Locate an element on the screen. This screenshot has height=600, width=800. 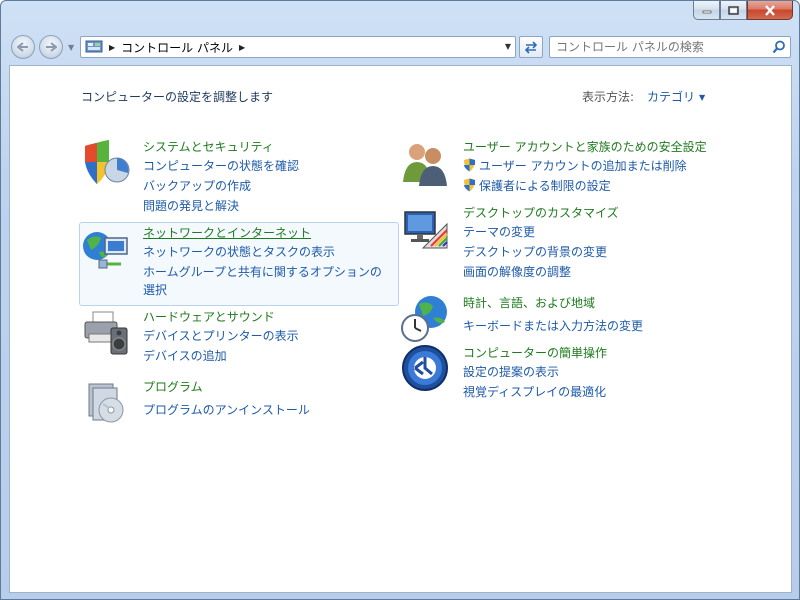
refresh-button is located at coordinates (531, 47).